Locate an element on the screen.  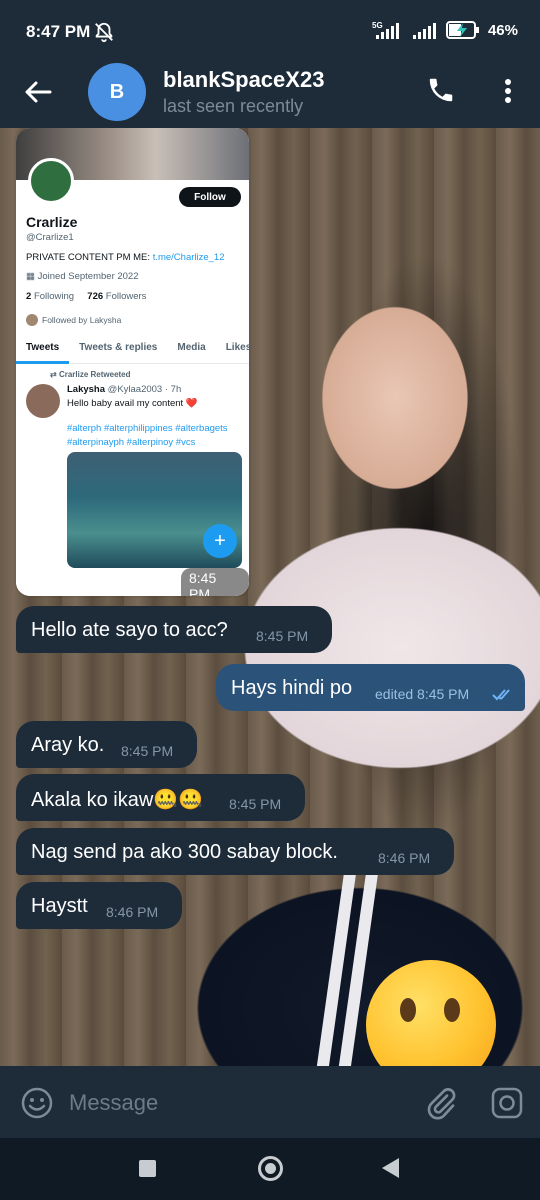
follower-avatar is located at coordinates (32, 320).